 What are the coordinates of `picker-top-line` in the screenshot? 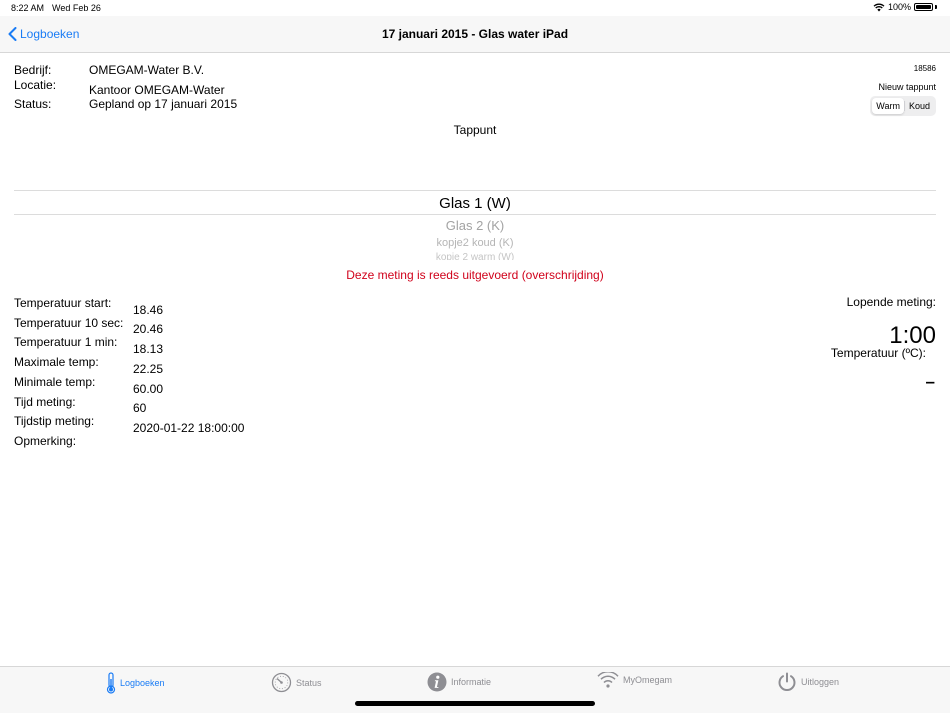 It's located at (475, 190).